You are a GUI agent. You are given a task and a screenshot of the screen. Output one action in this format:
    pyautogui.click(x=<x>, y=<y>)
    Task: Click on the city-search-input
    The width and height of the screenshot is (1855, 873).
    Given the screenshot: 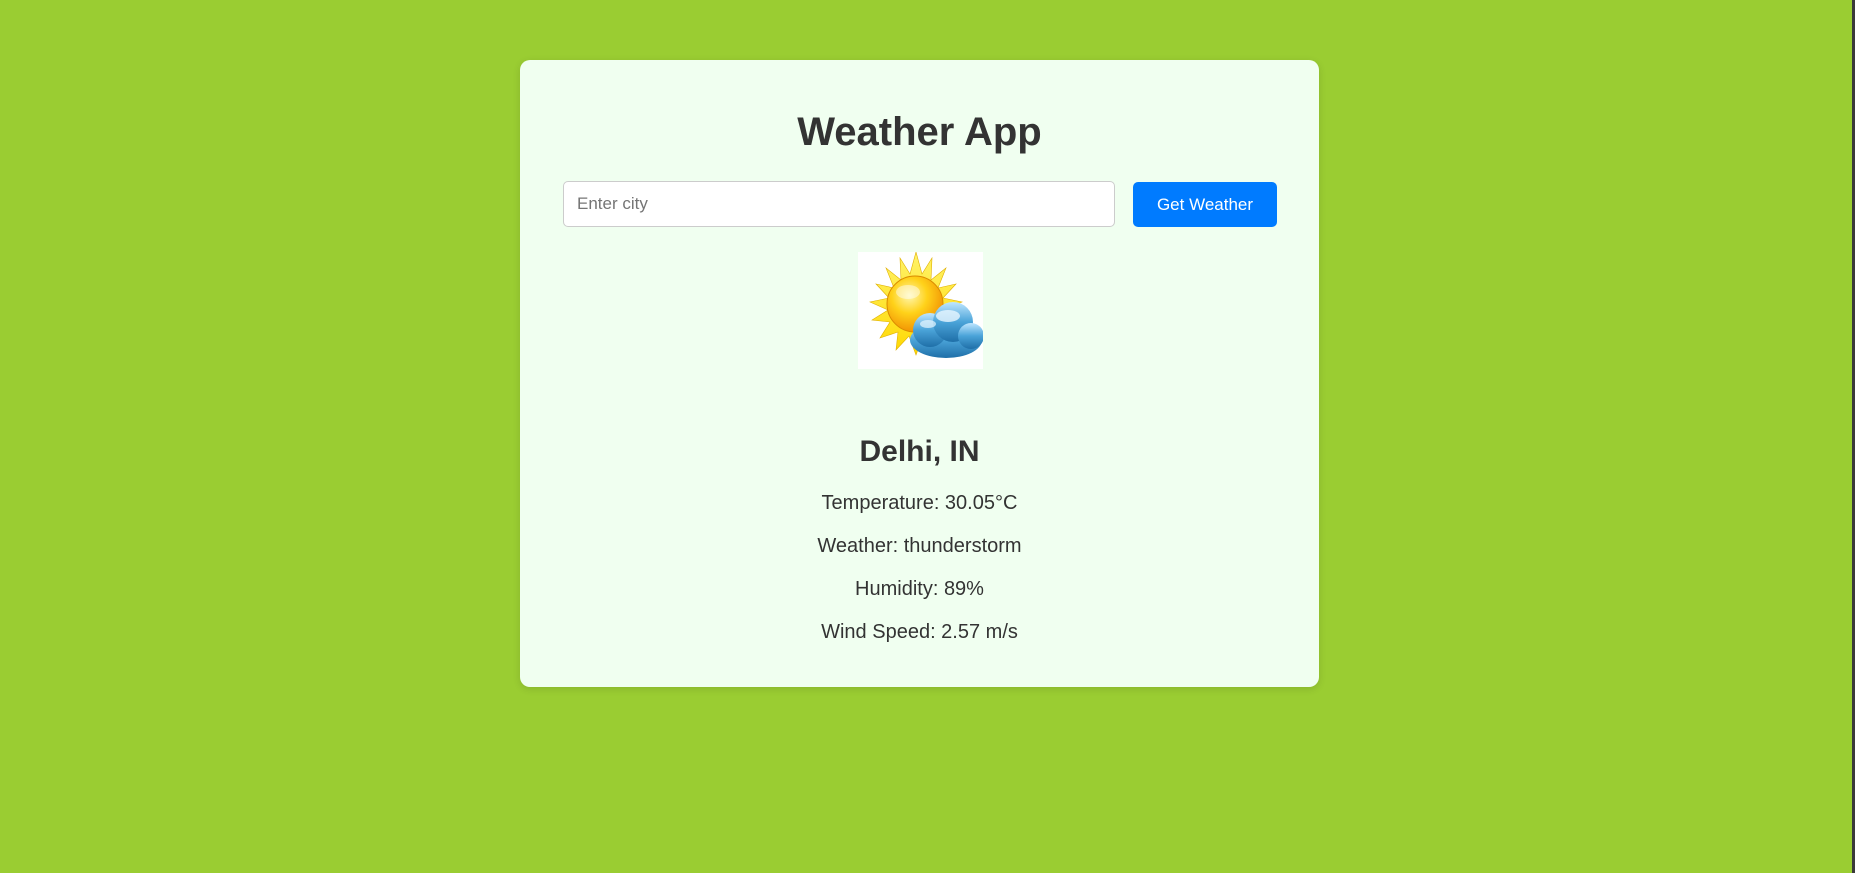 What is the action you would take?
    pyautogui.click(x=839, y=204)
    